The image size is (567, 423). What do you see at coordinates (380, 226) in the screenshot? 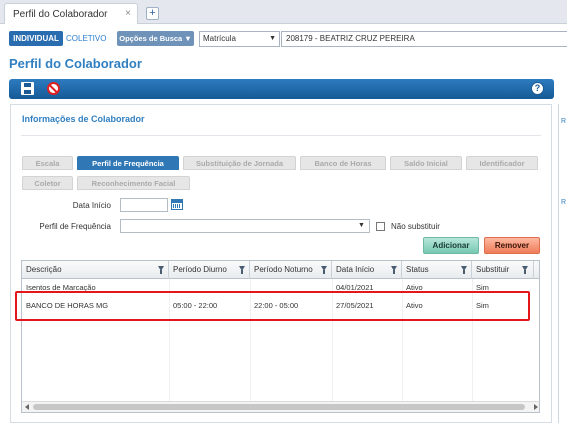
I see `nao-substituir-checkbox` at bounding box center [380, 226].